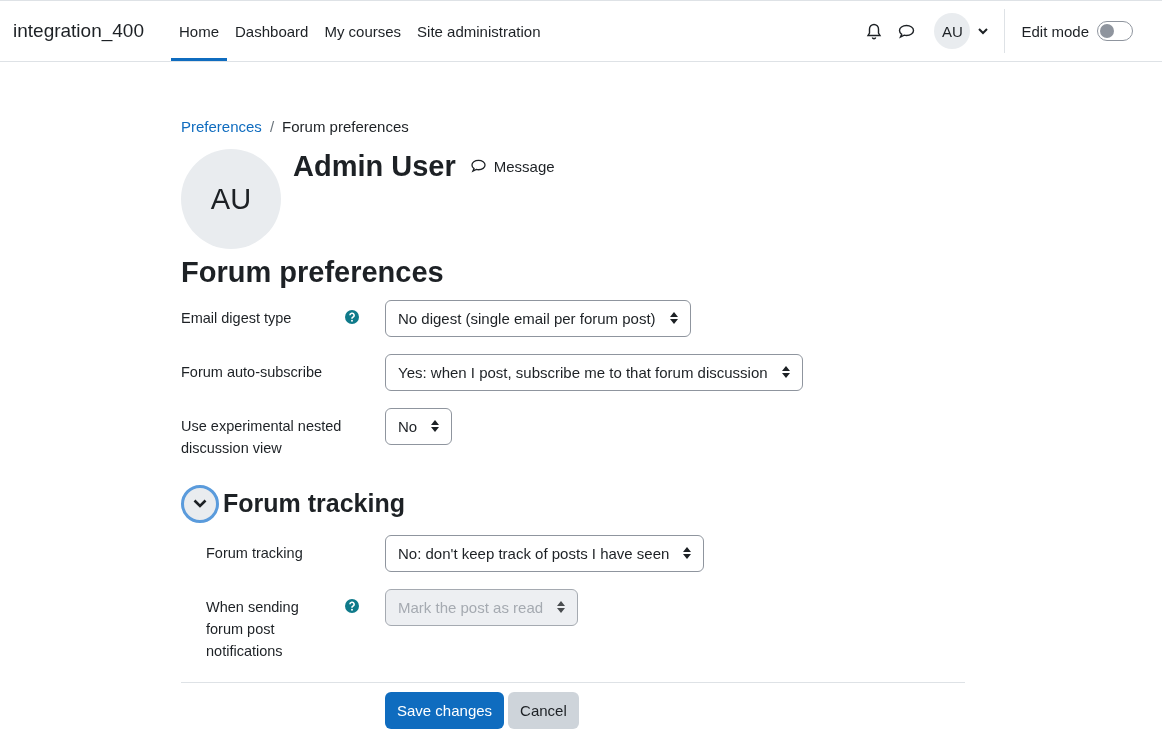 This screenshot has width=1162, height=735. What do you see at coordinates (543, 710) in the screenshot?
I see `cancel-button: Cancel` at bounding box center [543, 710].